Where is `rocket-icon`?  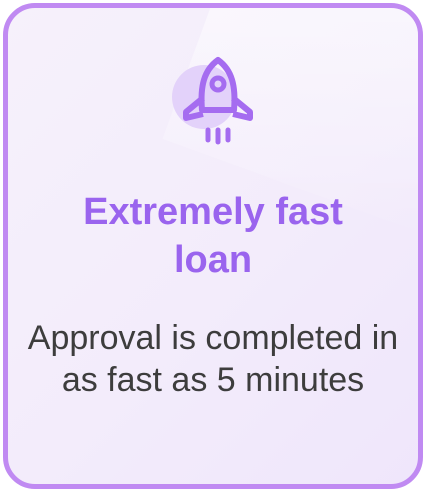 rocket-icon is located at coordinates (218, 102).